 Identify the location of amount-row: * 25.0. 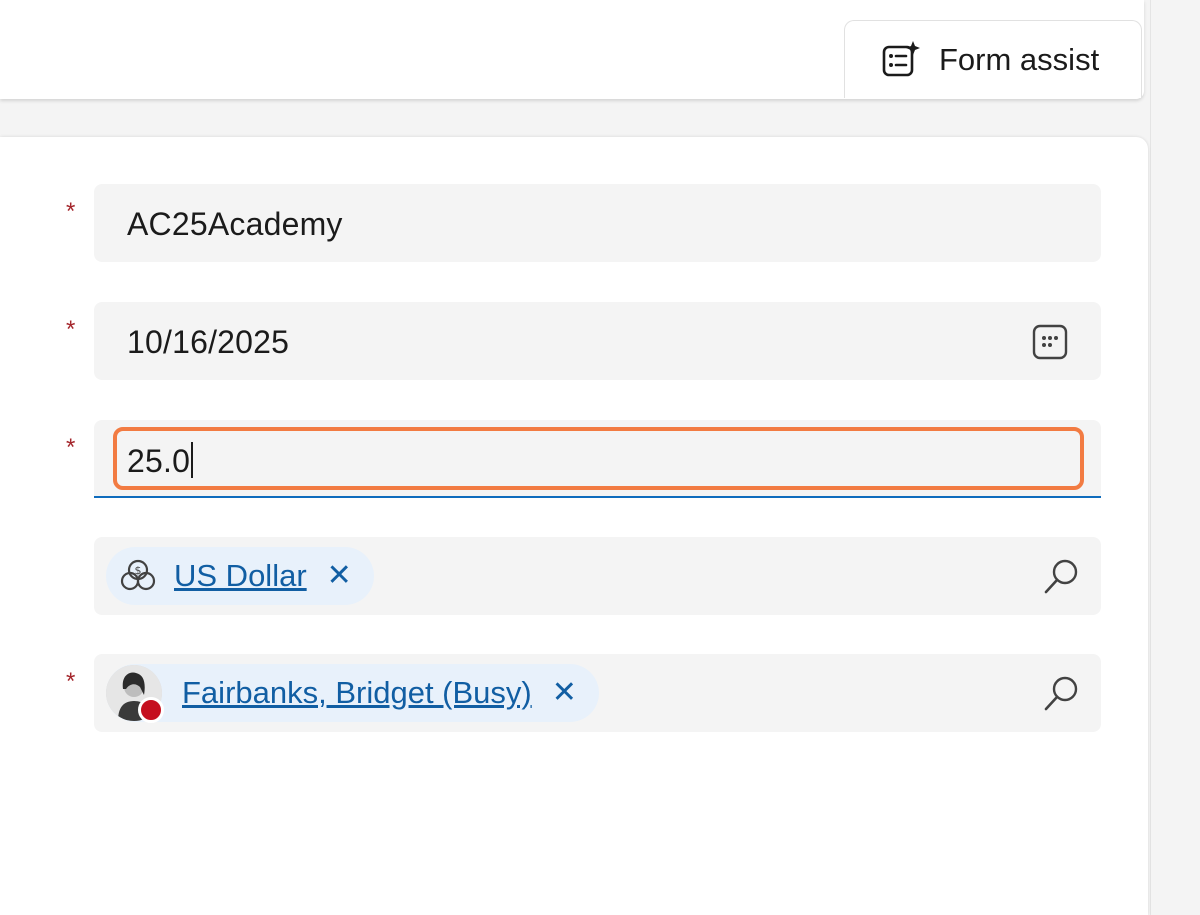
(574, 459).